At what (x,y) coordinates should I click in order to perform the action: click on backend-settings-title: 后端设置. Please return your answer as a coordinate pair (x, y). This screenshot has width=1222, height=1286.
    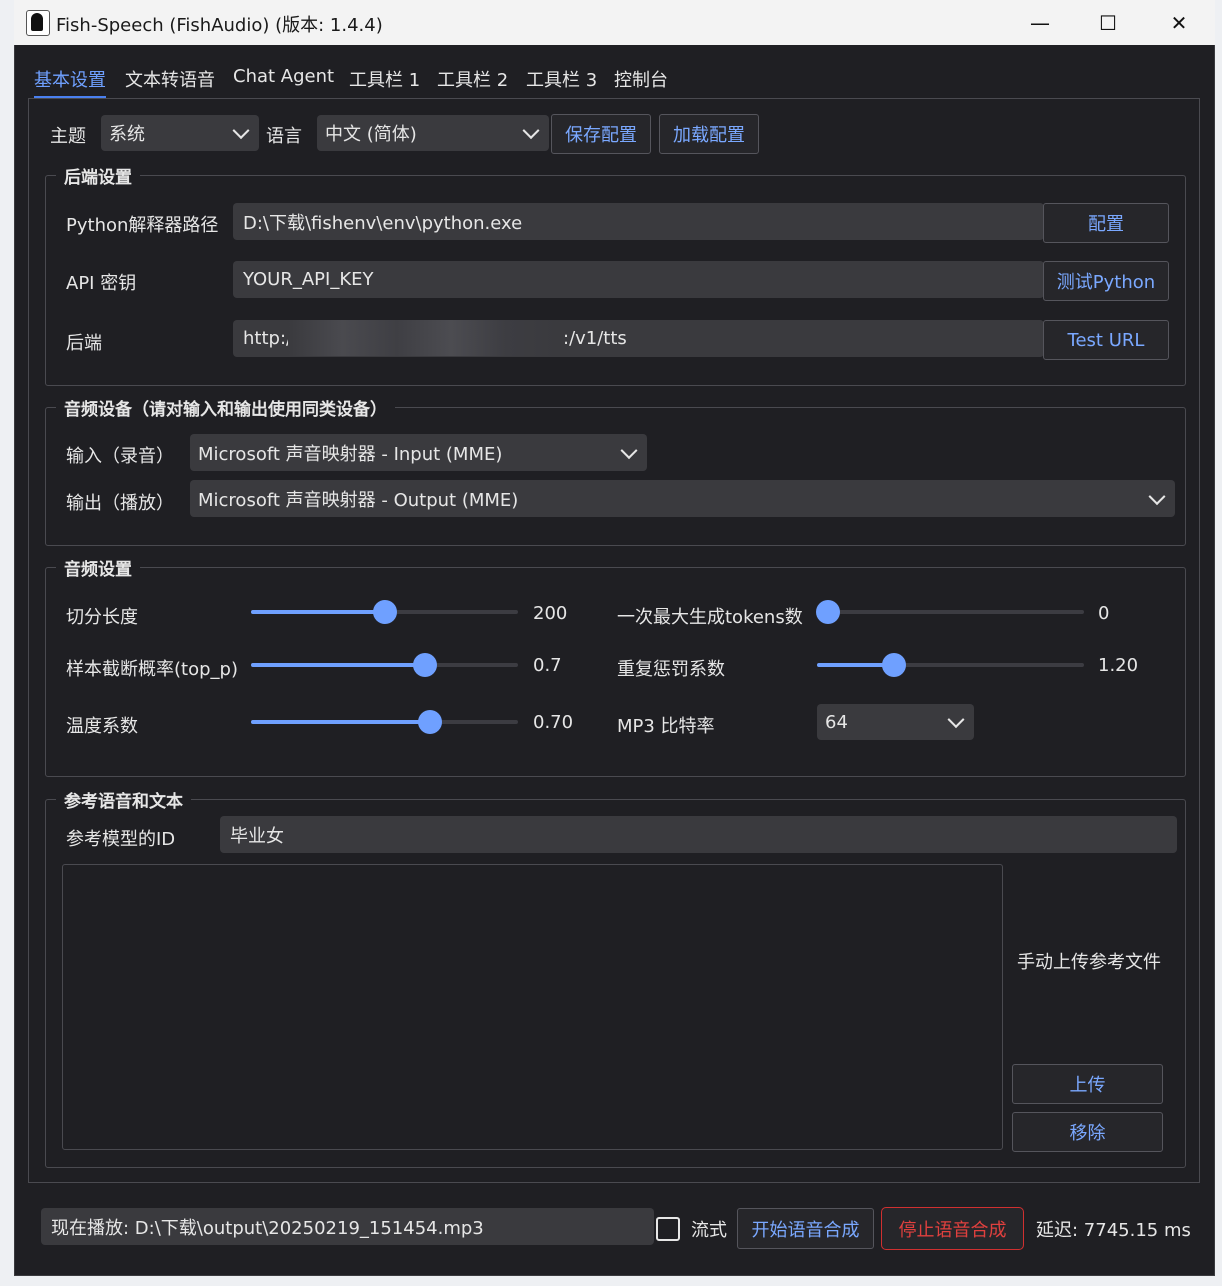
    Looking at the image, I should click on (98, 175).